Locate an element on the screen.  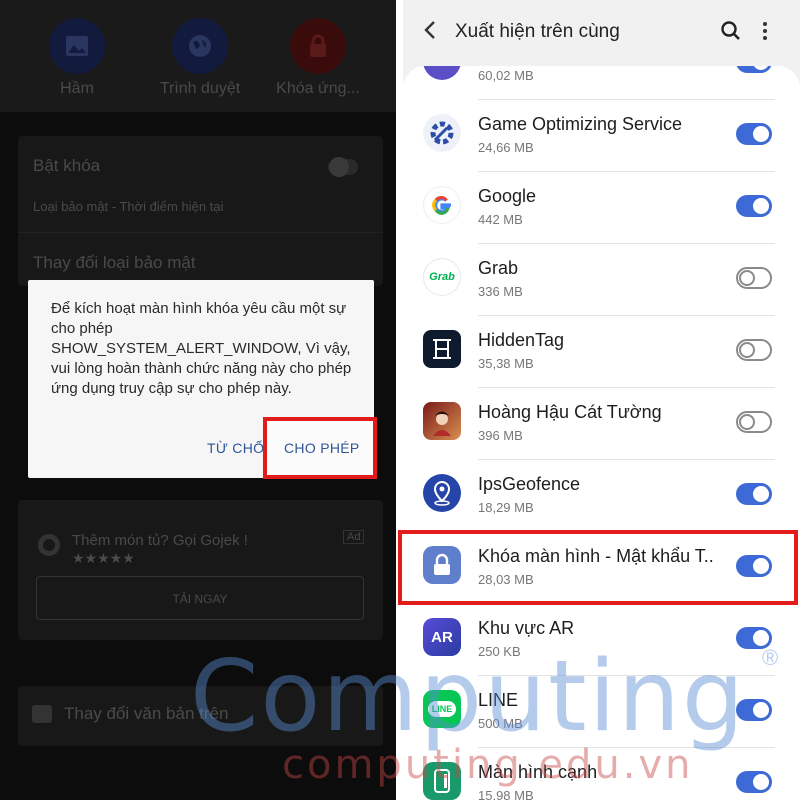
app-size: 396 MB is located at coordinates (500, 435).